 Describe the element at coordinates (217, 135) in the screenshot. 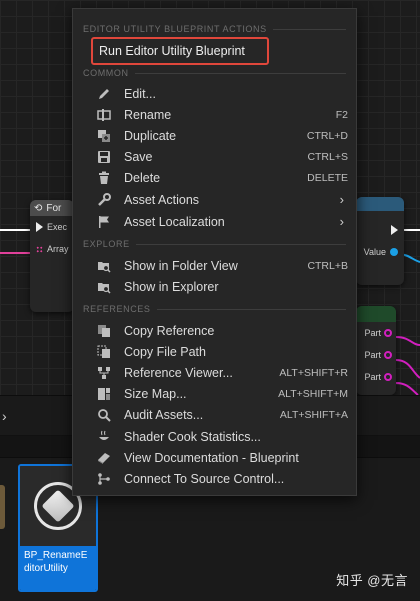

I see `menu-item-duplicate: Duplicate CTRL+D` at that location.